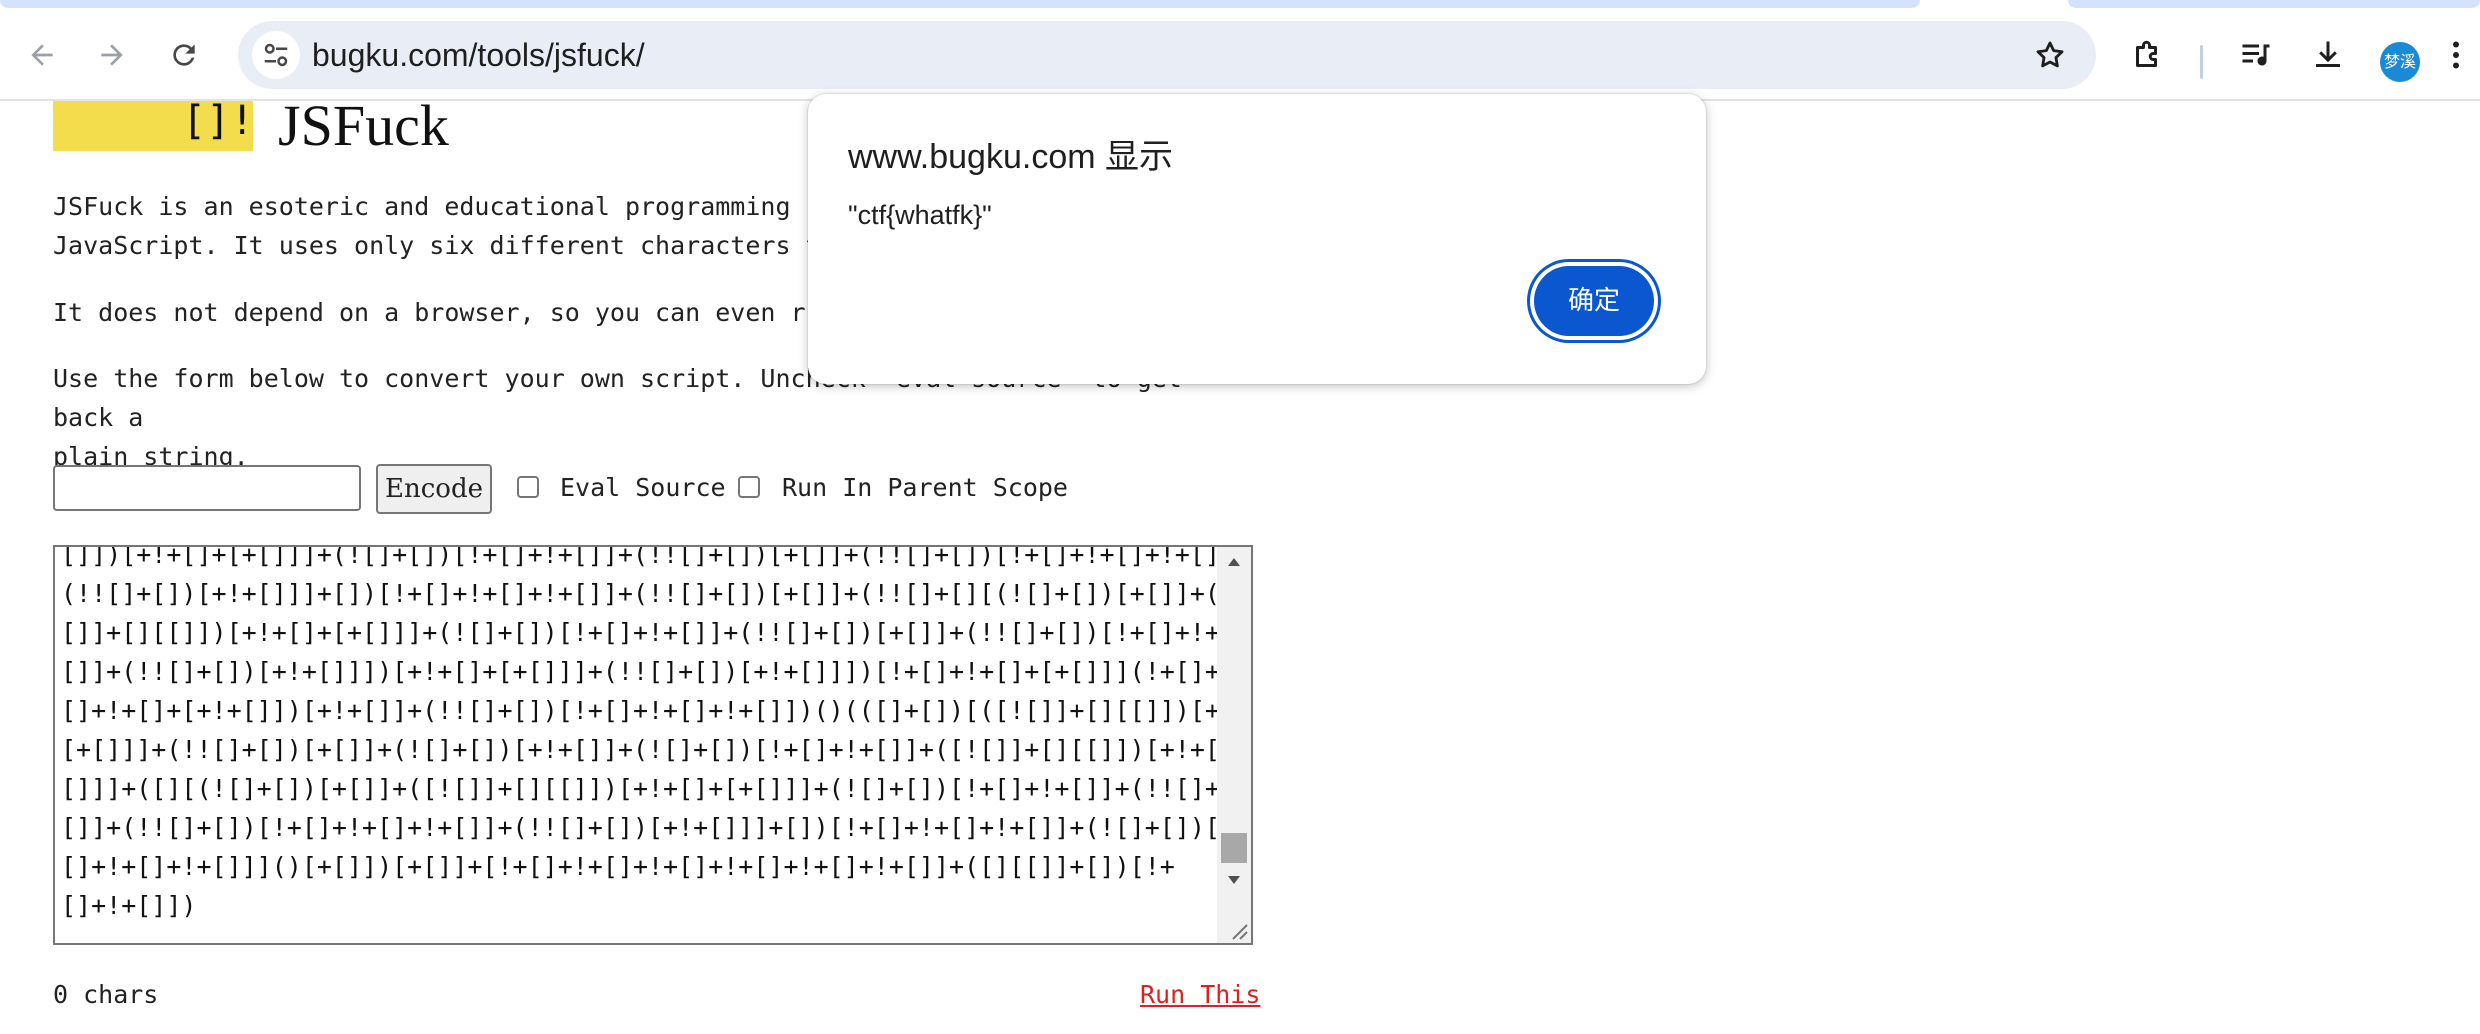  I want to click on dialog-message: "ctf{whatfk}", so click(920, 215).